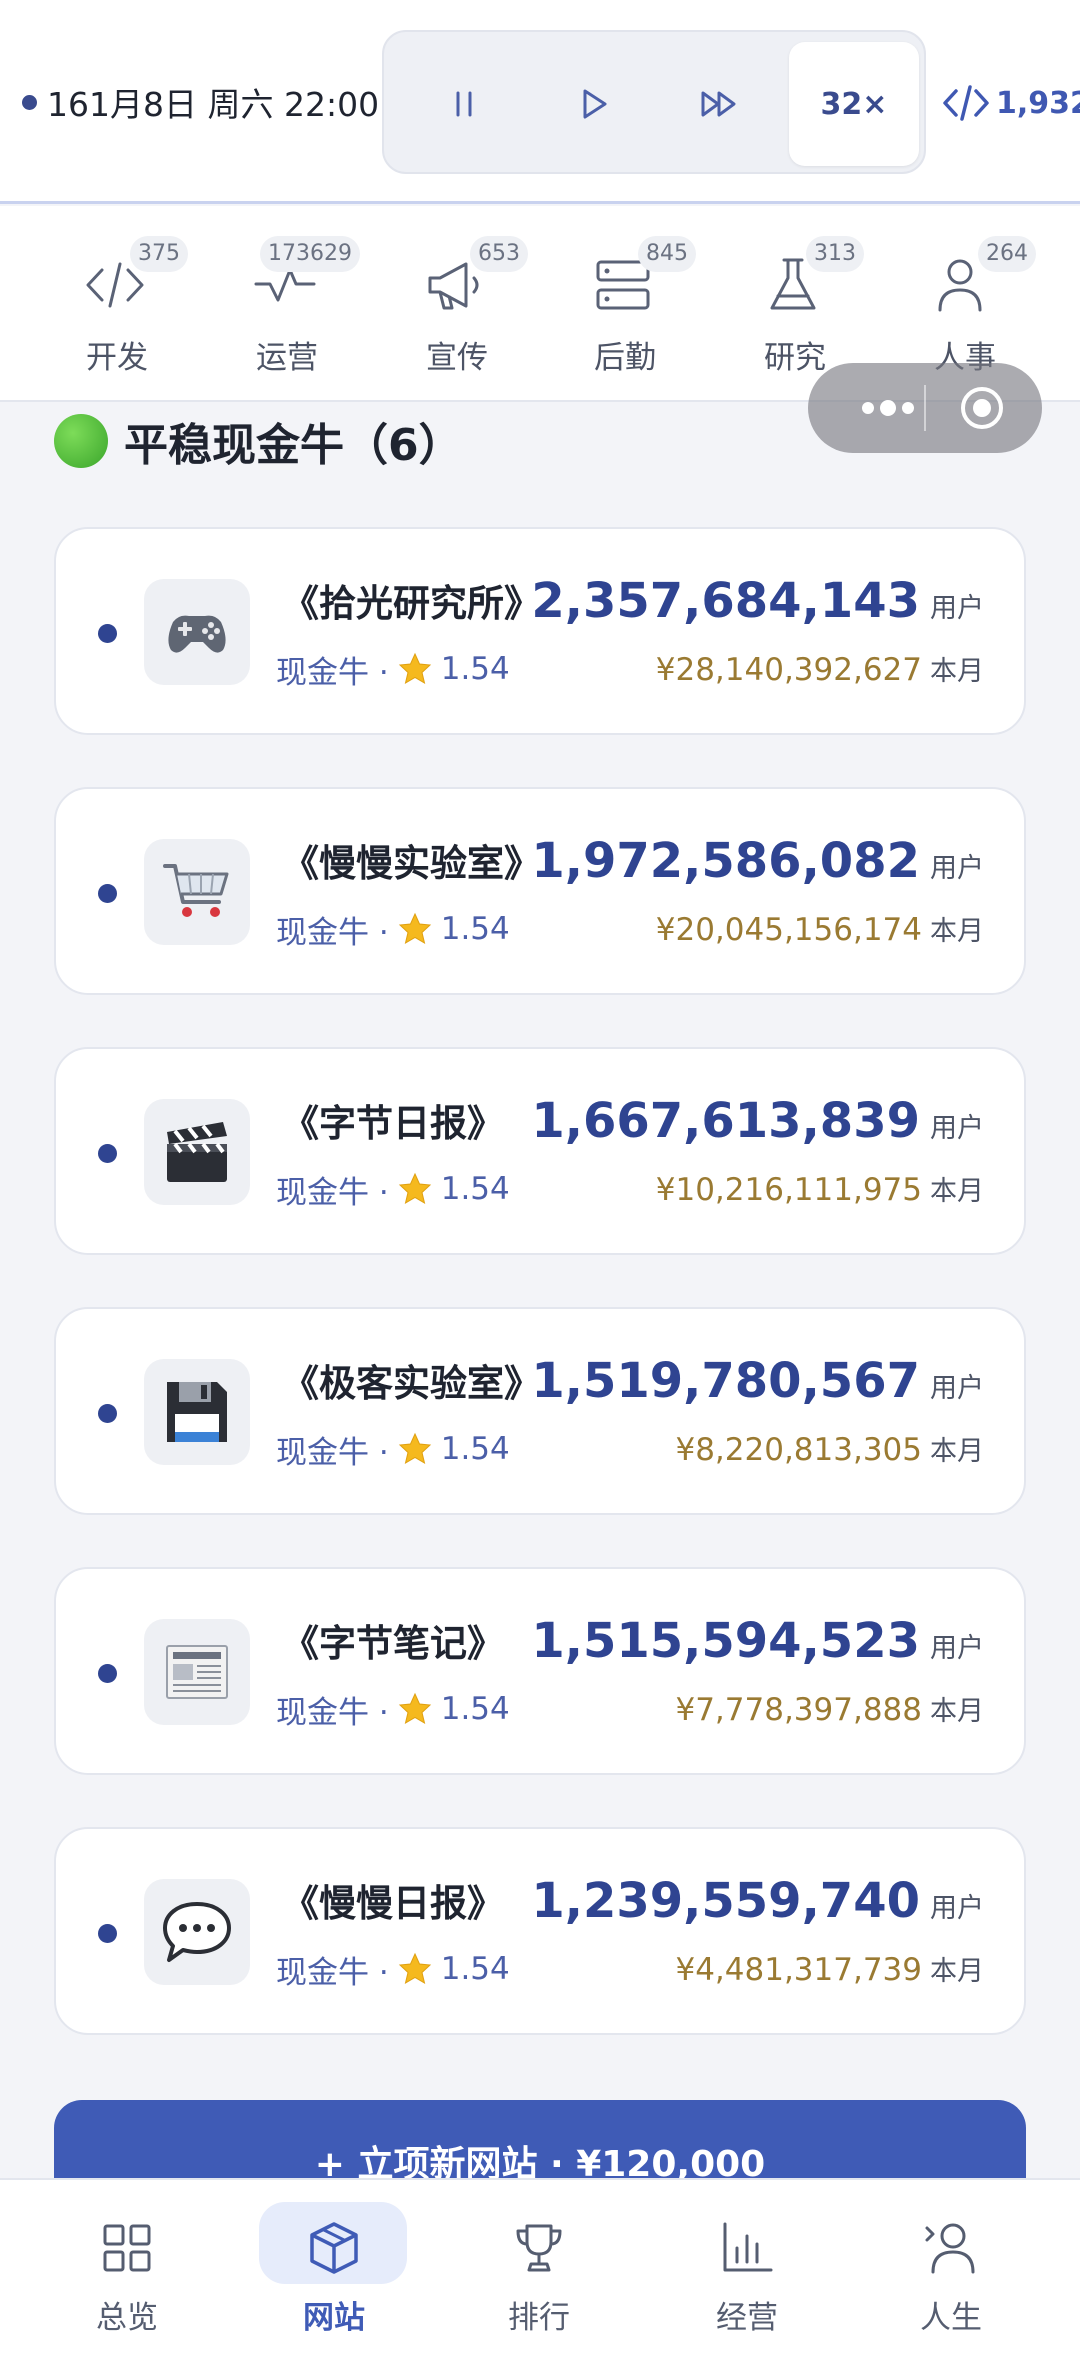  Describe the element at coordinates (287, 310) in the screenshot. I see `resource-ops: 173629 运营` at that location.